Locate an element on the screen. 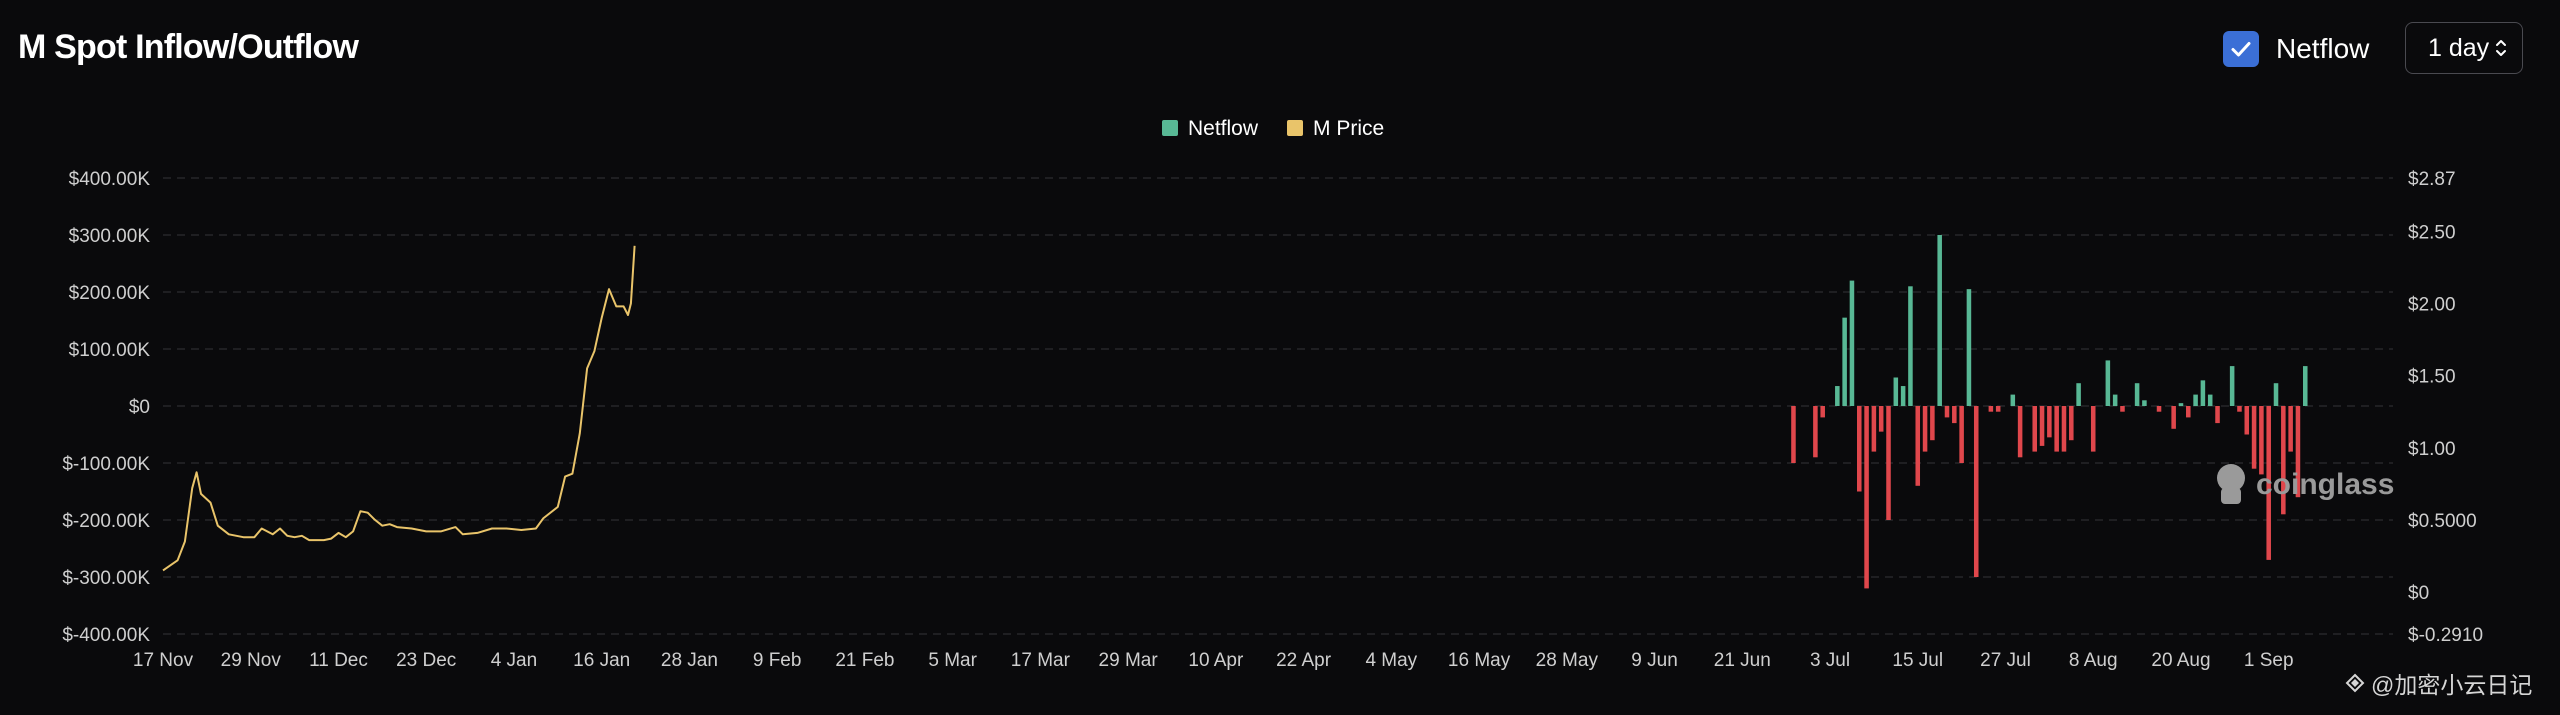  x-tick-label: 11 Dec is located at coordinates (338, 660).